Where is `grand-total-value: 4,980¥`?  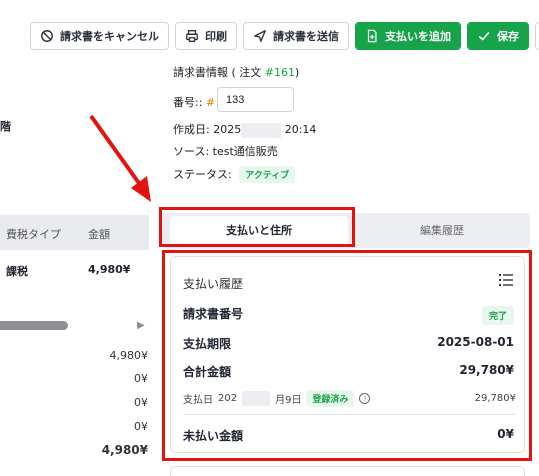
grand-total-value: 4,980¥ is located at coordinates (124, 450).